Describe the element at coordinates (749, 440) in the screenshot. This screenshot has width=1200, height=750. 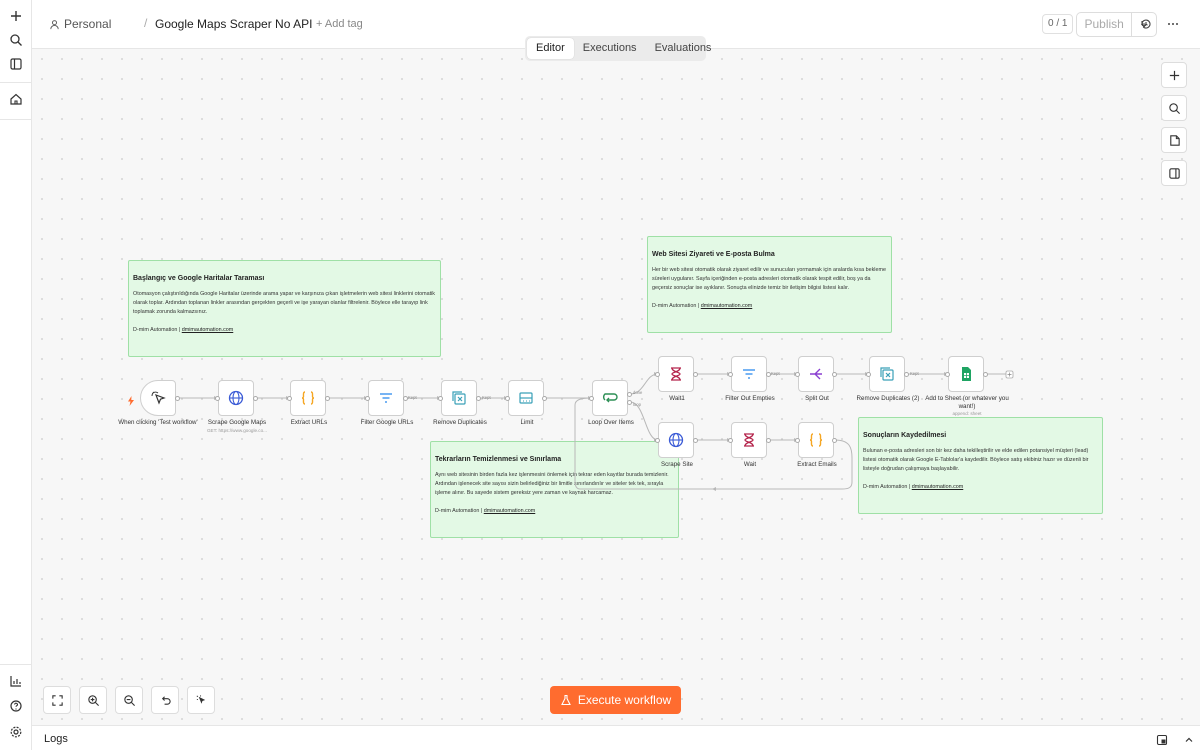
I see `node-wait` at that location.